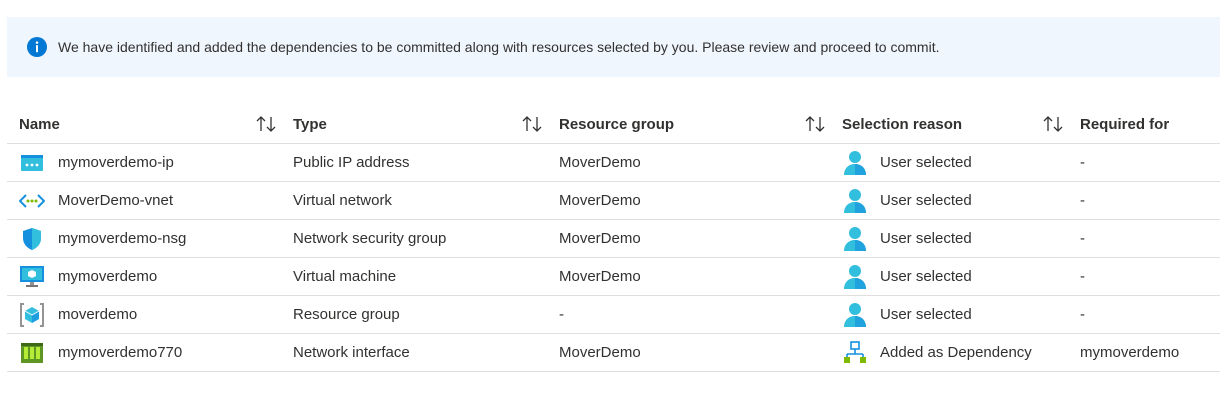 This screenshot has width=1220, height=401. Describe the element at coordinates (426, 352) in the screenshot. I see `resource-type: Network interface` at that location.